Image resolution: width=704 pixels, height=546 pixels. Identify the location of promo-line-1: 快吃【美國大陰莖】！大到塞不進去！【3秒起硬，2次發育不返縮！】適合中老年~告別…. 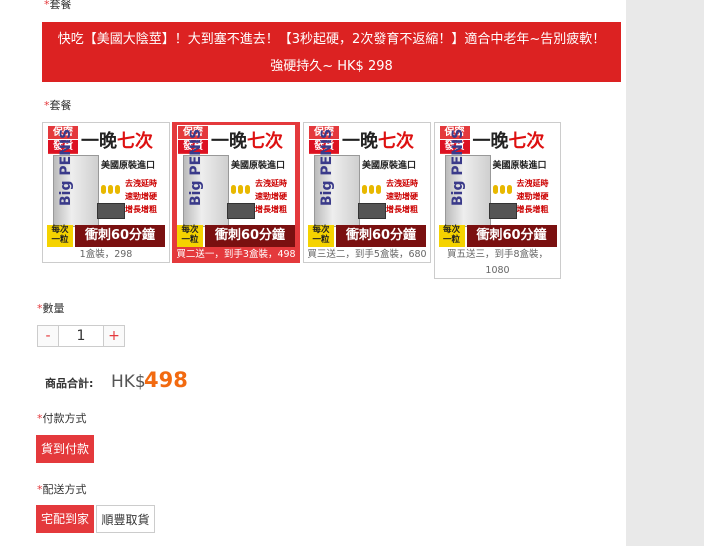
(331, 39).